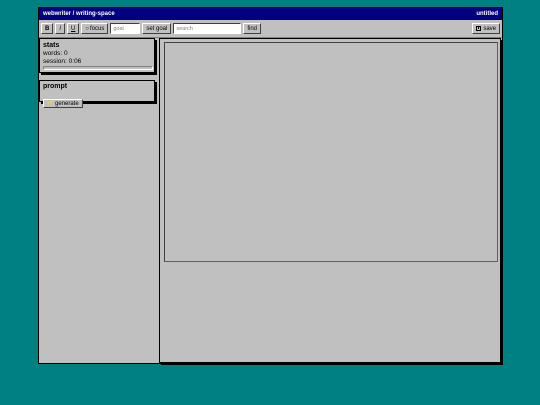 The image size is (540, 405). Describe the element at coordinates (487, 14) in the screenshot. I see `document-name: untitled` at that location.